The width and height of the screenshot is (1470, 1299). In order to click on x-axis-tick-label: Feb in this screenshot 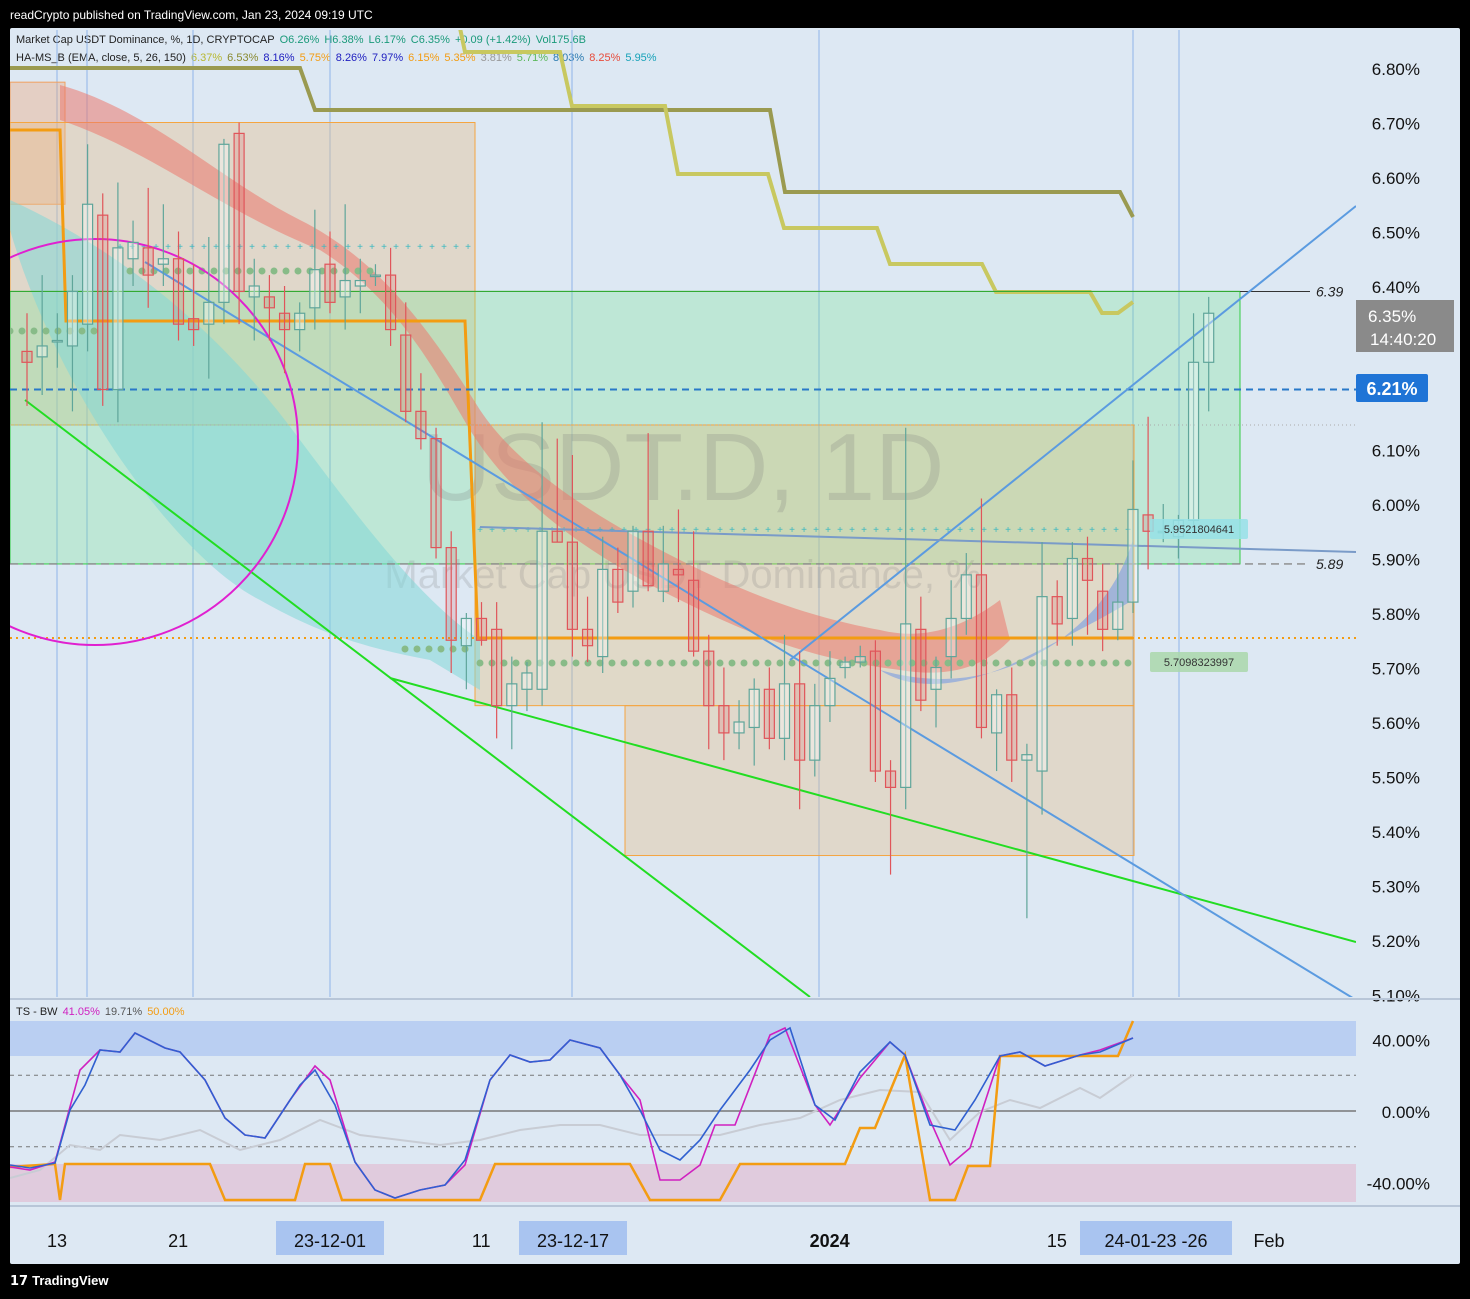, I will do `click(1268, 1241)`.